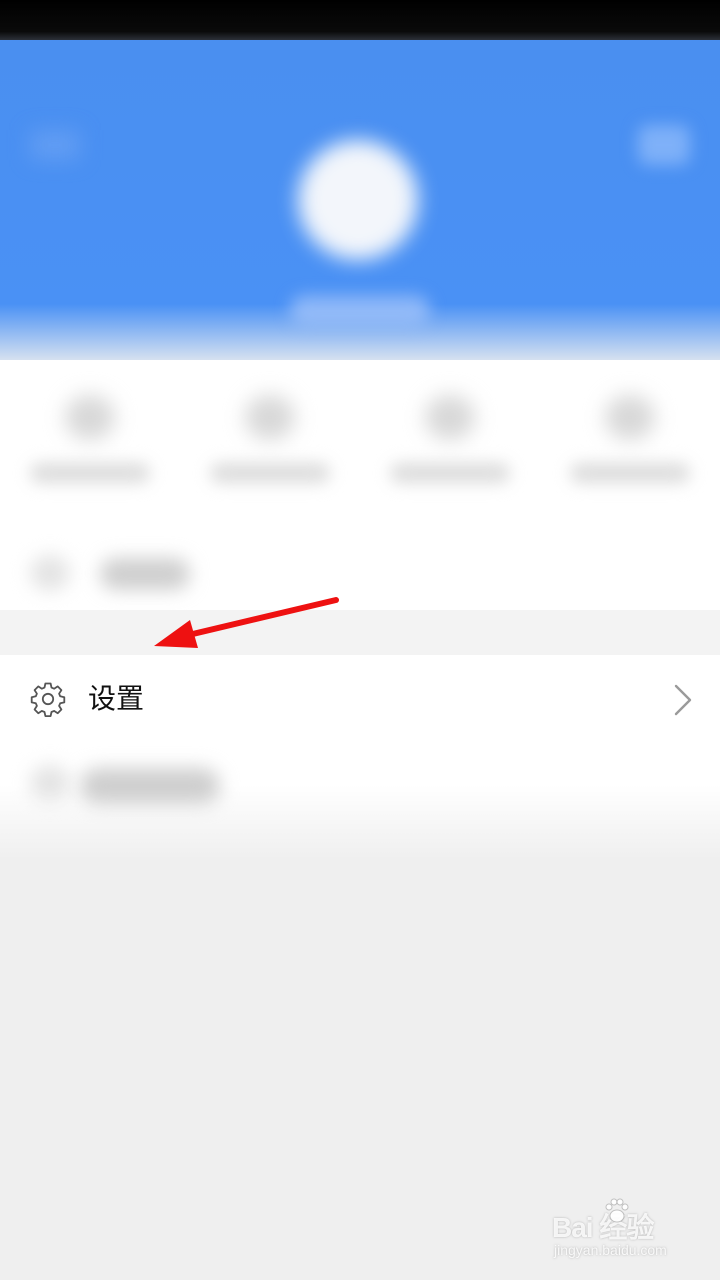 The image size is (720, 1280). Describe the element at coordinates (610, 1250) in the screenshot. I see `watermark-domain: jingyan.baidu.com` at that location.